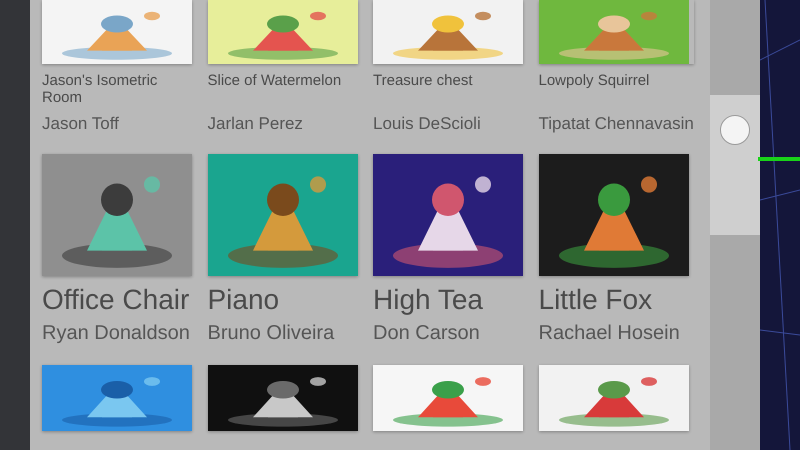 Image resolution: width=800 pixels, height=450 pixels. What do you see at coordinates (100, 90) in the screenshot?
I see `model-title: Jason's Isometric Room` at bounding box center [100, 90].